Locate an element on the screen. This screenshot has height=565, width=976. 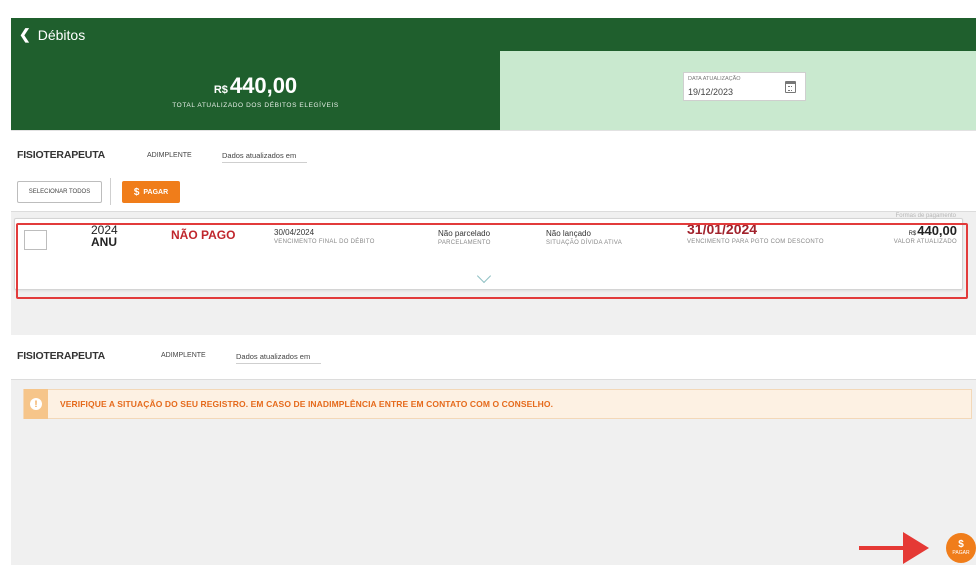
pay-button: $ PAGAR is located at coordinates (151, 192).